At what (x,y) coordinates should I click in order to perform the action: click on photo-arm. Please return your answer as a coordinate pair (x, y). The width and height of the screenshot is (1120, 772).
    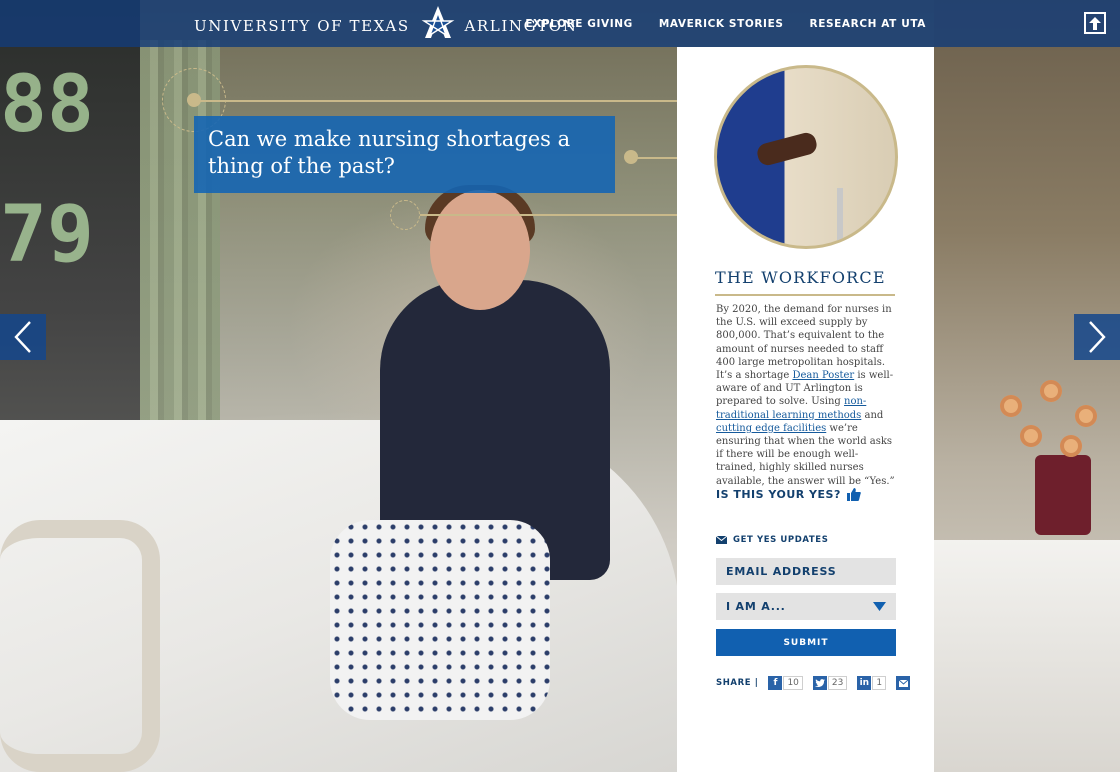
    Looking at the image, I should click on (787, 149).